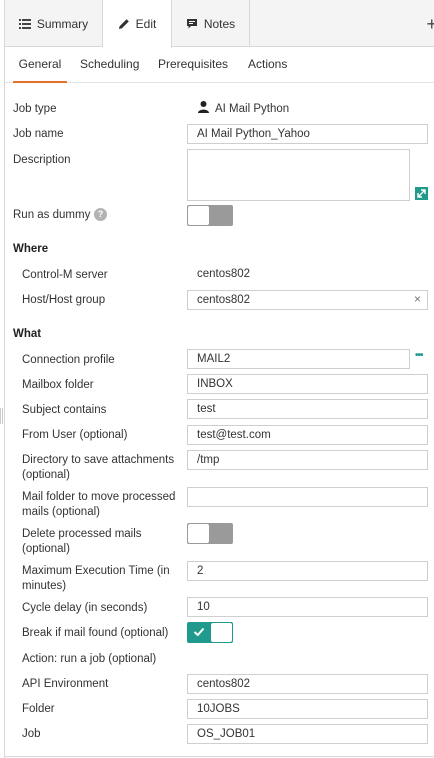 Image resolution: width=434 pixels, height=758 pixels. Describe the element at coordinates (307, 134) in the screenshot. I see `job-name-input: AI Mail Python_Yahoo` at that location.